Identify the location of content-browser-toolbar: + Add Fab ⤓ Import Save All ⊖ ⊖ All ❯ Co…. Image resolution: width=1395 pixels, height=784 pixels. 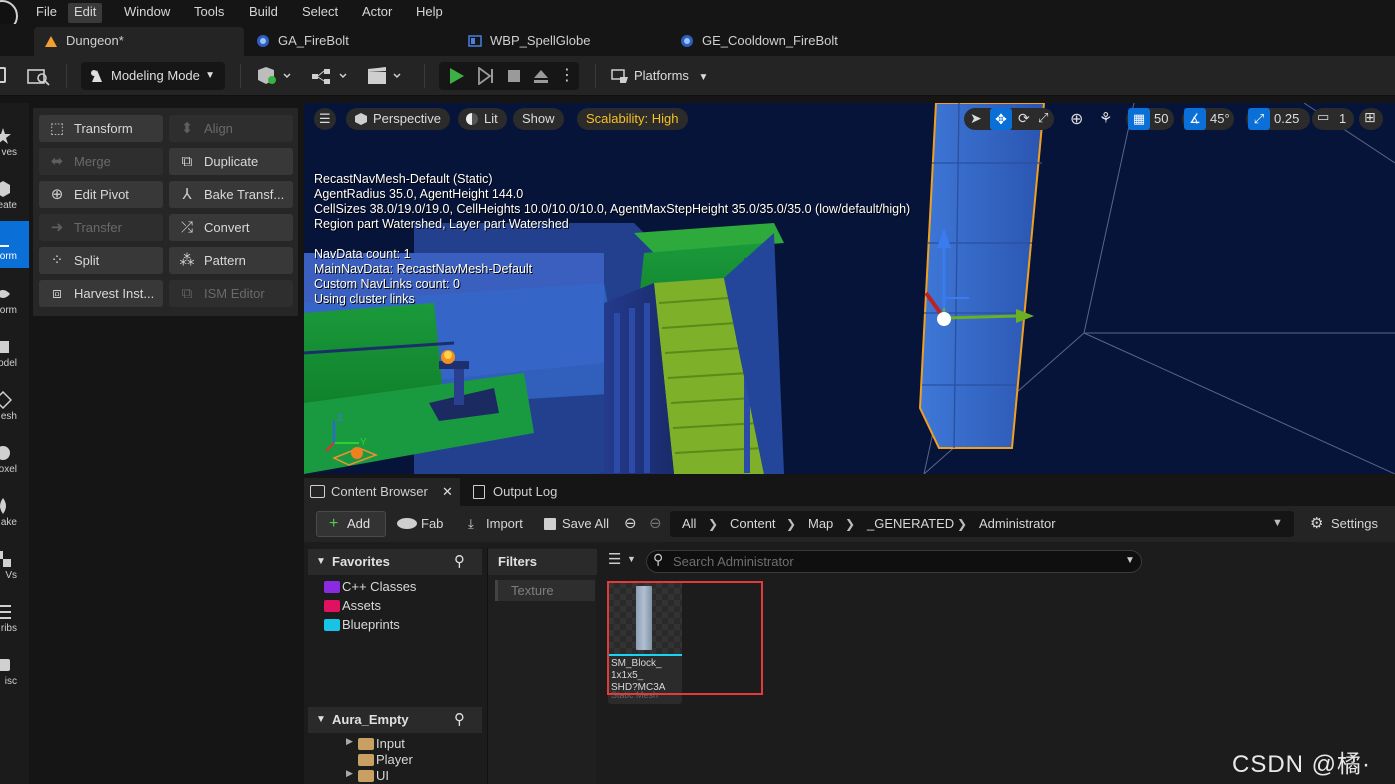
(849, 524).